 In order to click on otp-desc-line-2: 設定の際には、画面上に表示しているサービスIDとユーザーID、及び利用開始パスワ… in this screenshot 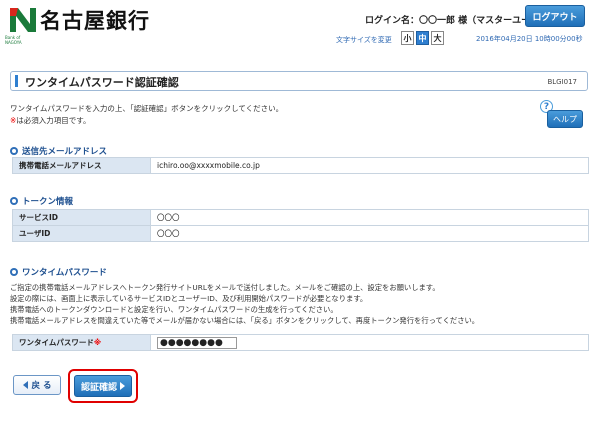, I will do `click(189, 298)`.